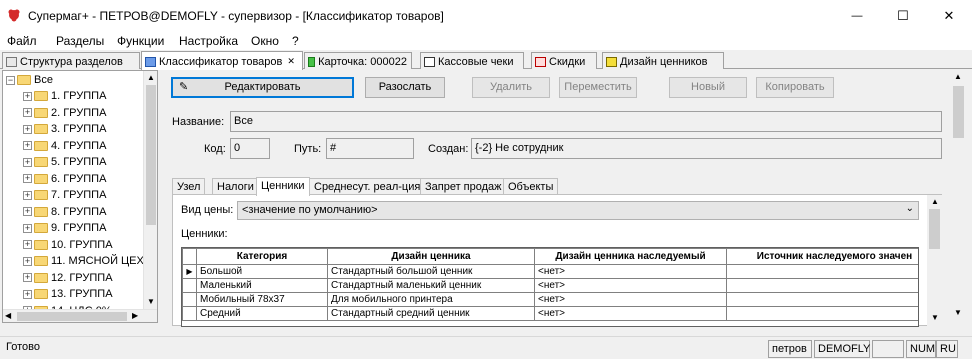 Image resolution: width=972 pixels, height=359 pixels. I want to click on chevron-down-icon: ⌄, so click(910, 208).